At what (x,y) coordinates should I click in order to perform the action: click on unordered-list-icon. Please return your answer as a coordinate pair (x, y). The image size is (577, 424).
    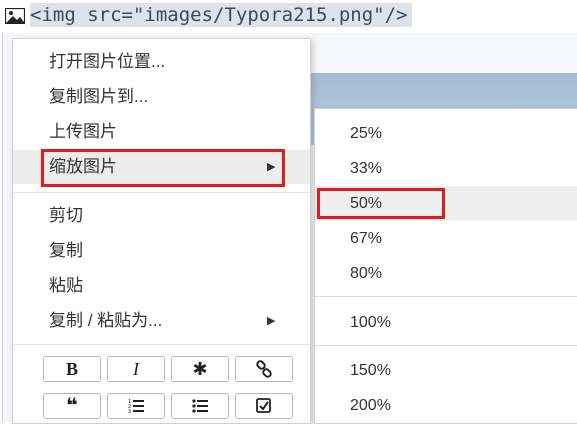
    Looking at the image, I should click on (200, 406).